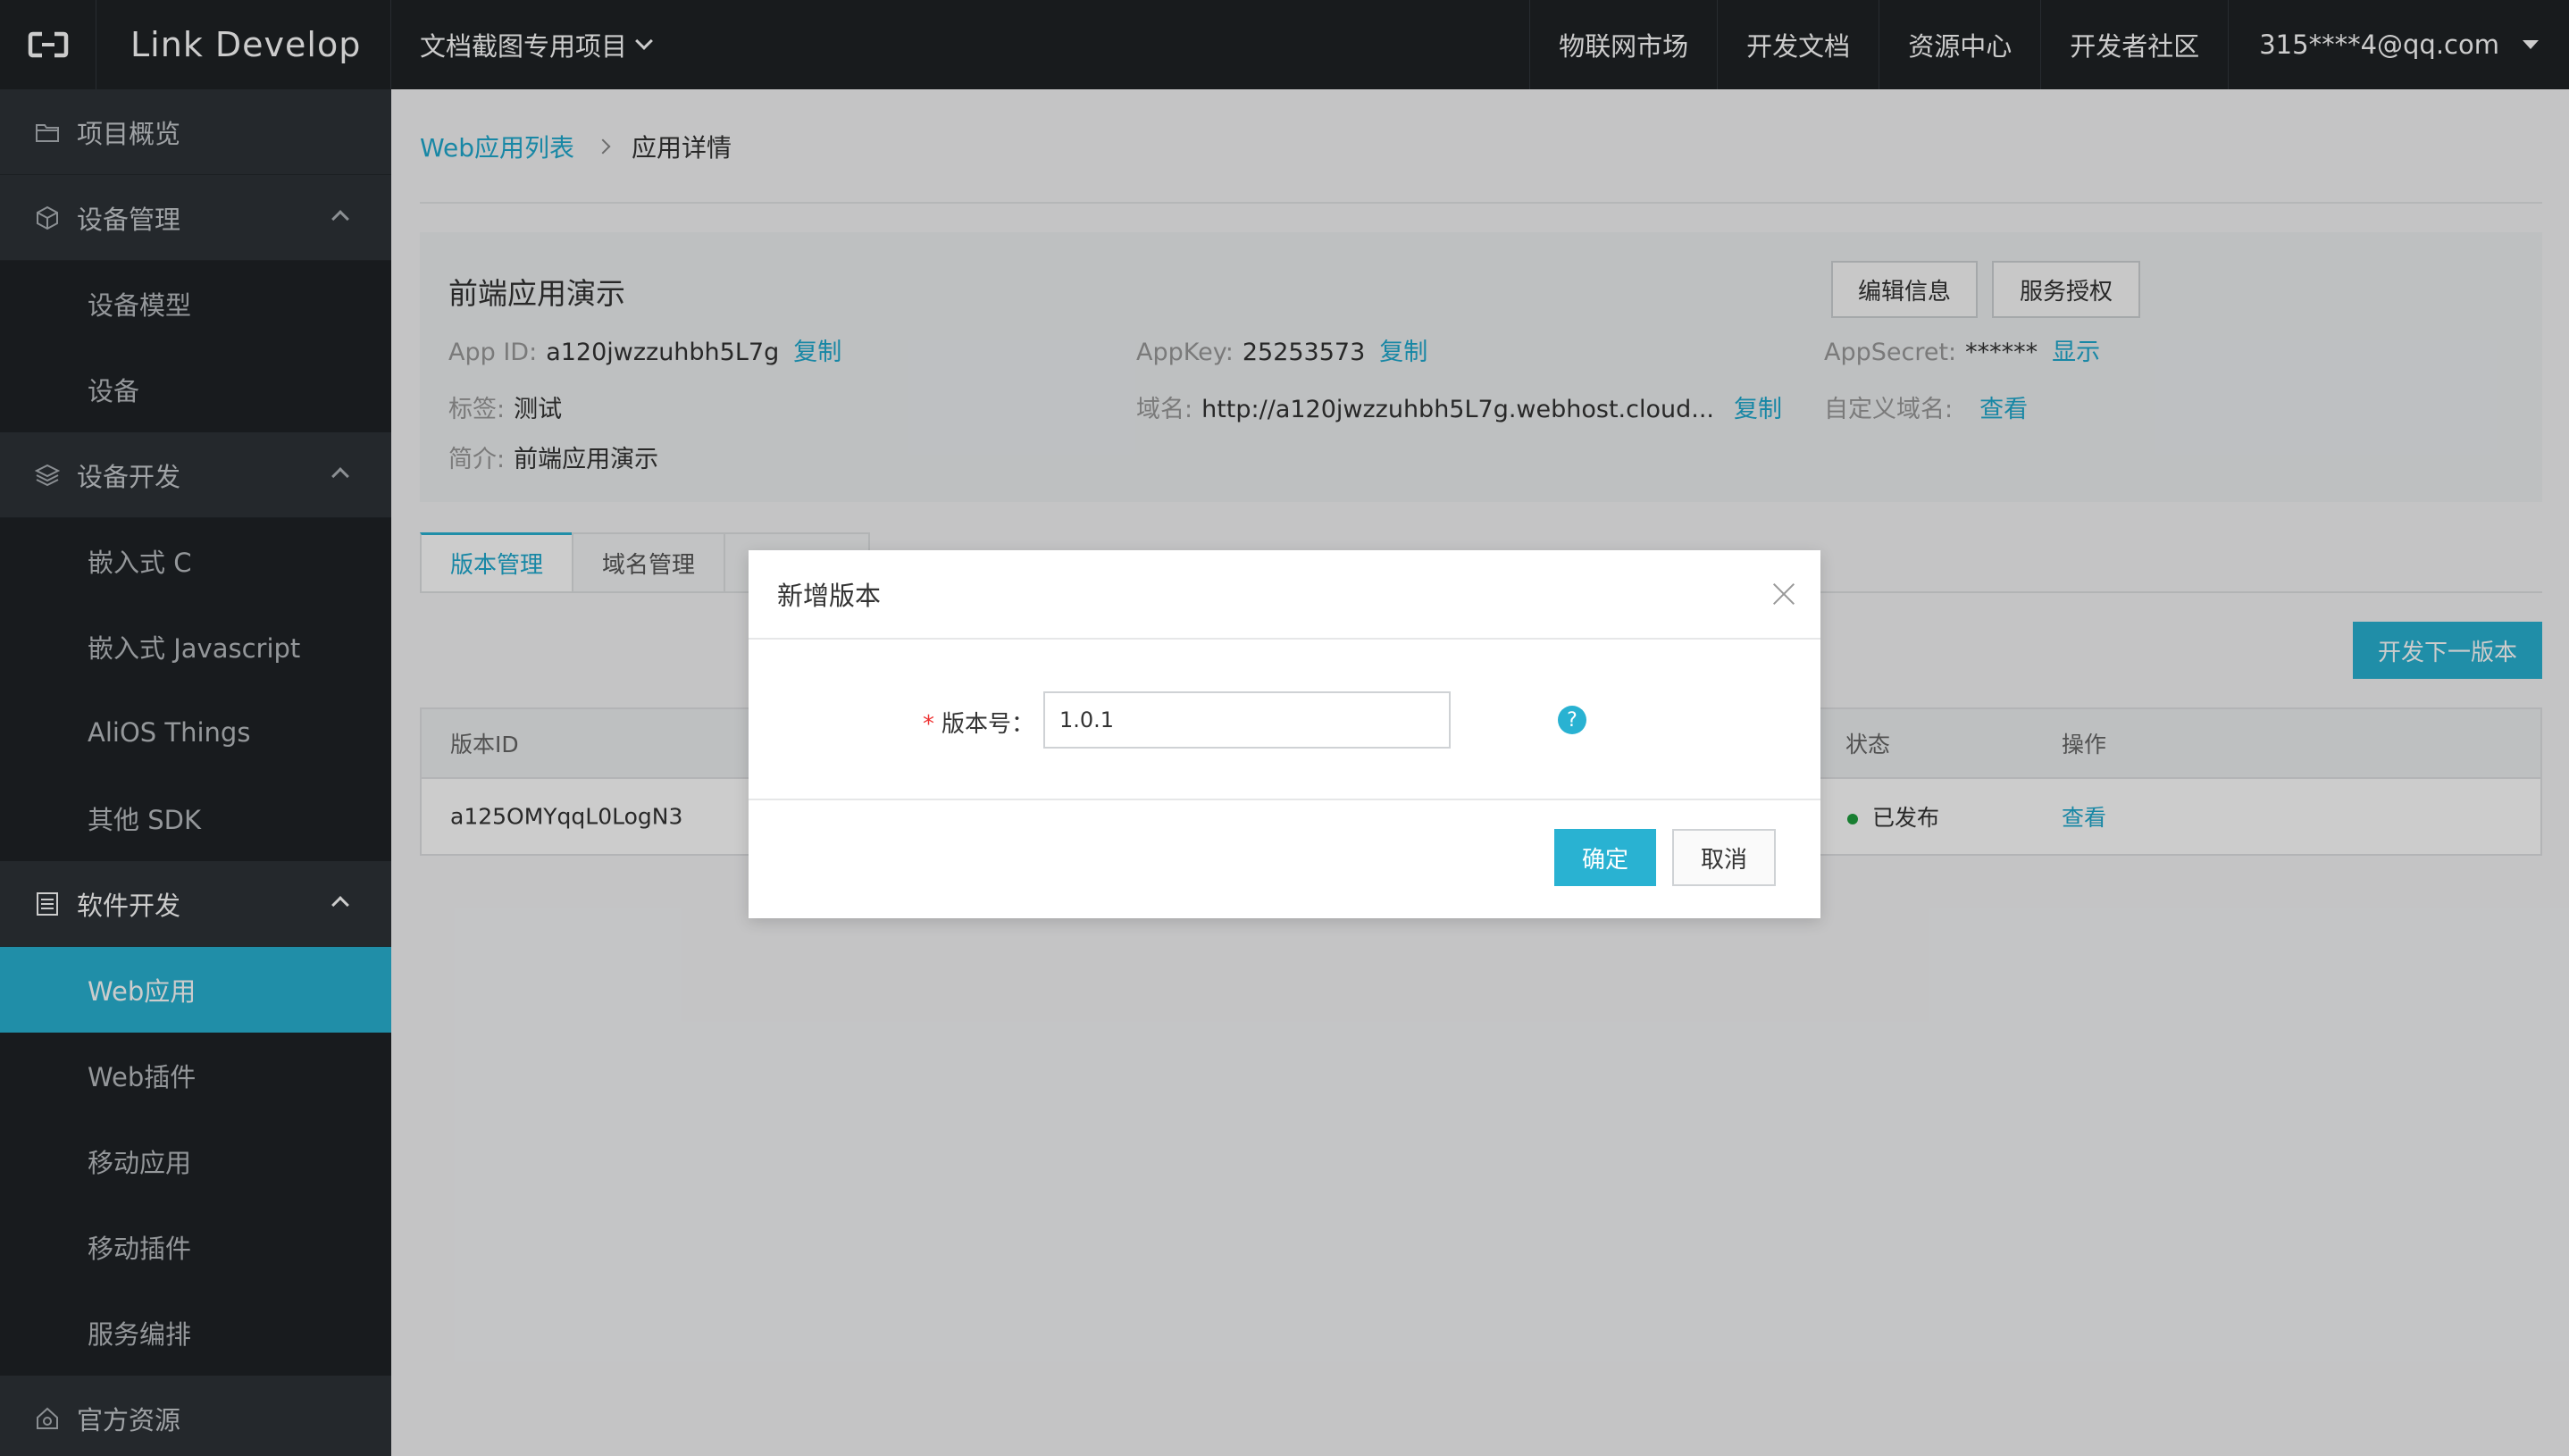  What do you see at coordinates (829, 596) in the screenshot?
I see `dialog-title: 新增版本` at bounding box center [829, 596].